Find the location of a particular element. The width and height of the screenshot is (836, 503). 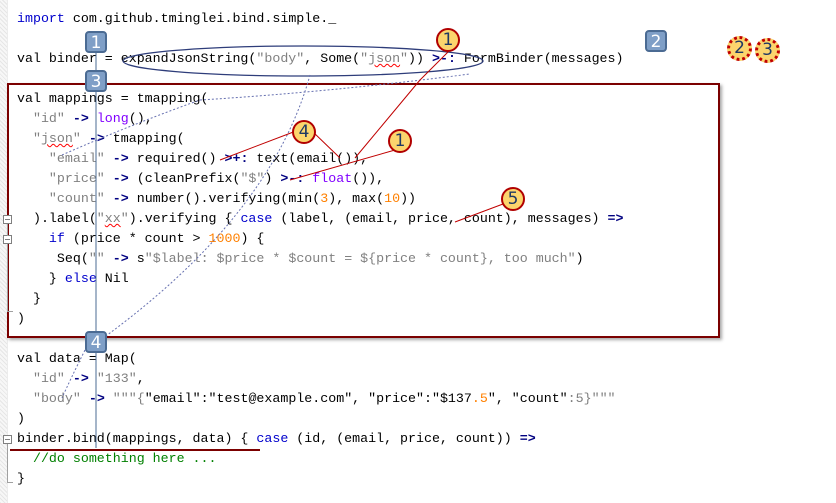

step-badge-1: 1 is located at coordinates (96, 42).